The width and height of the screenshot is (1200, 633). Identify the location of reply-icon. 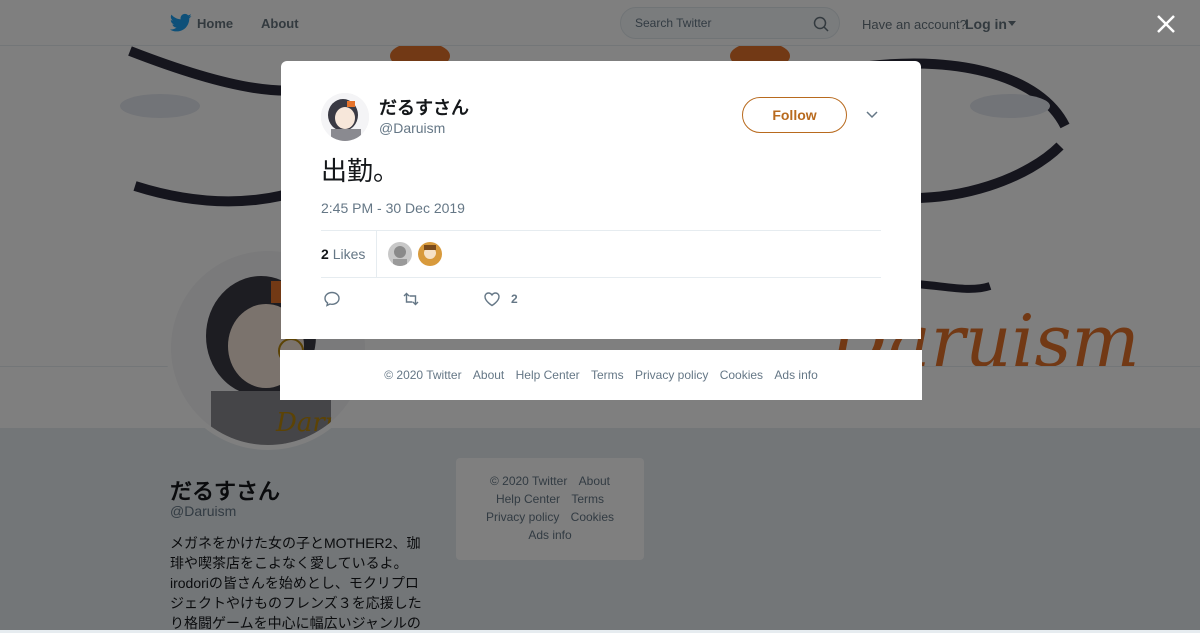
(332, 299).